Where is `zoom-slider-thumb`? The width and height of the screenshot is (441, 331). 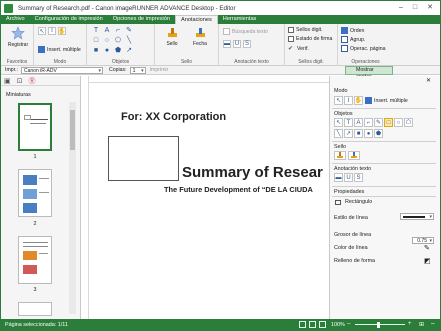
zoom-slider-thumb is located at coordinates (378, 325).